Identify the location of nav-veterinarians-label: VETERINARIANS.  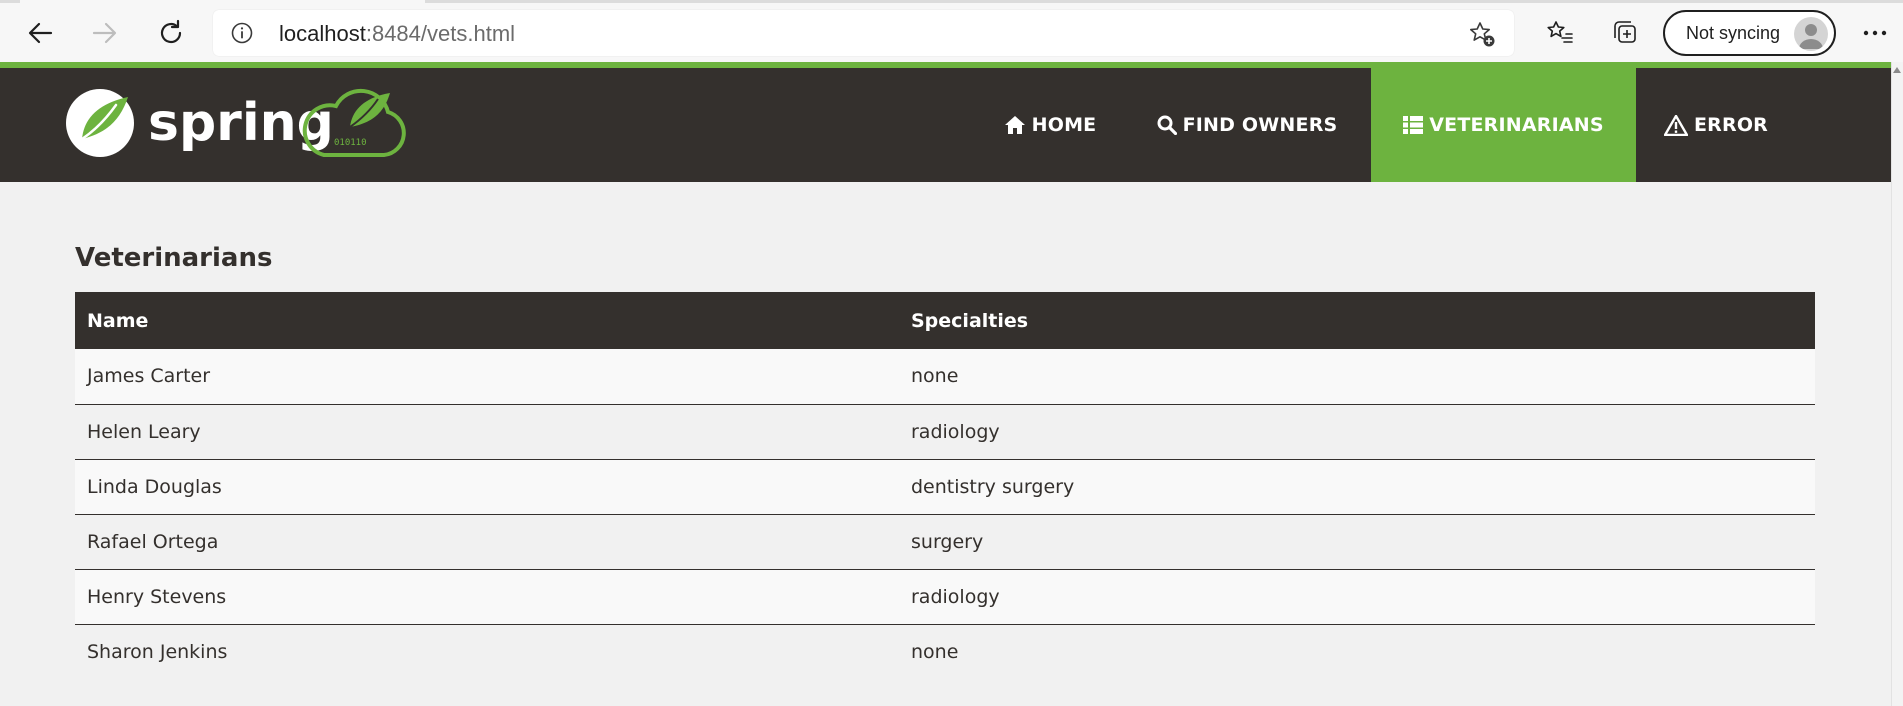
(1516, 125).